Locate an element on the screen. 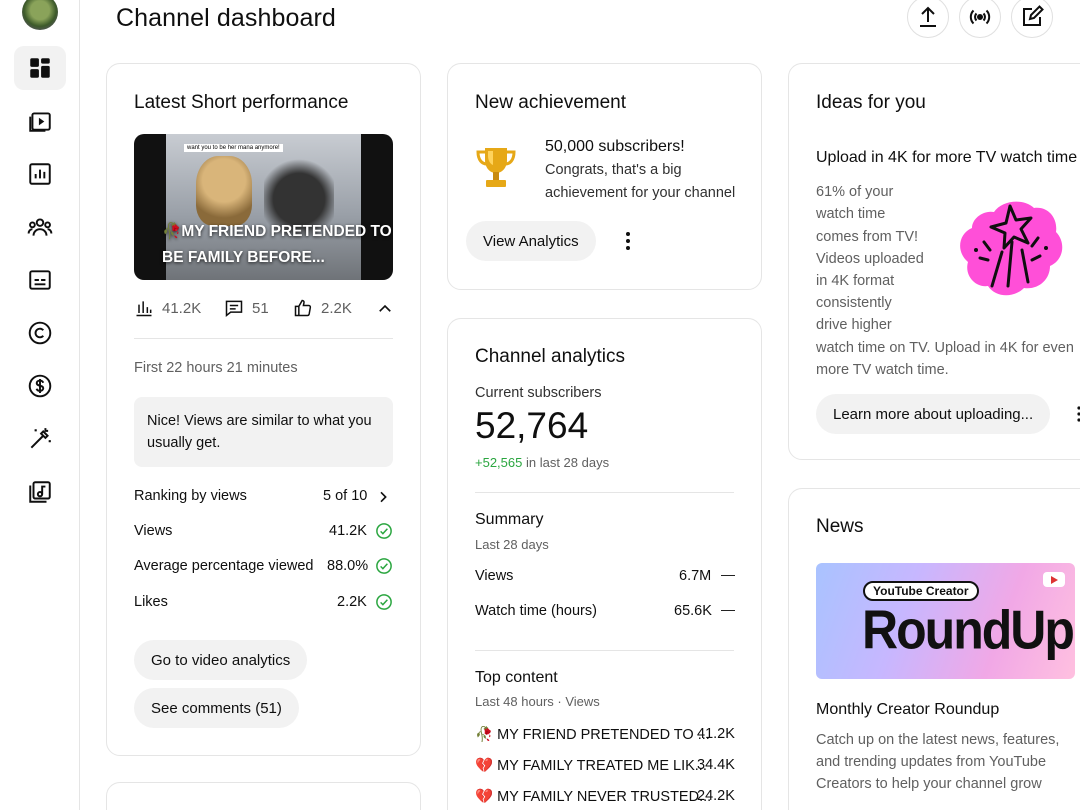  news-line: Catch up on the latest news, features, is located at coordinates (938, 740).